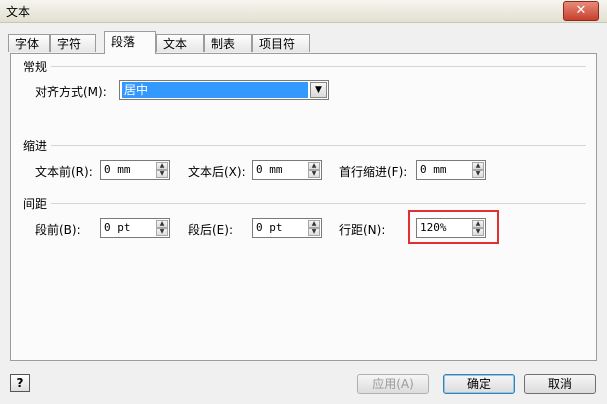  What do you see at coordinates (215, 90) in the screenshot?
I see `alignment-value: 居中` at bounding box center [215, 90].